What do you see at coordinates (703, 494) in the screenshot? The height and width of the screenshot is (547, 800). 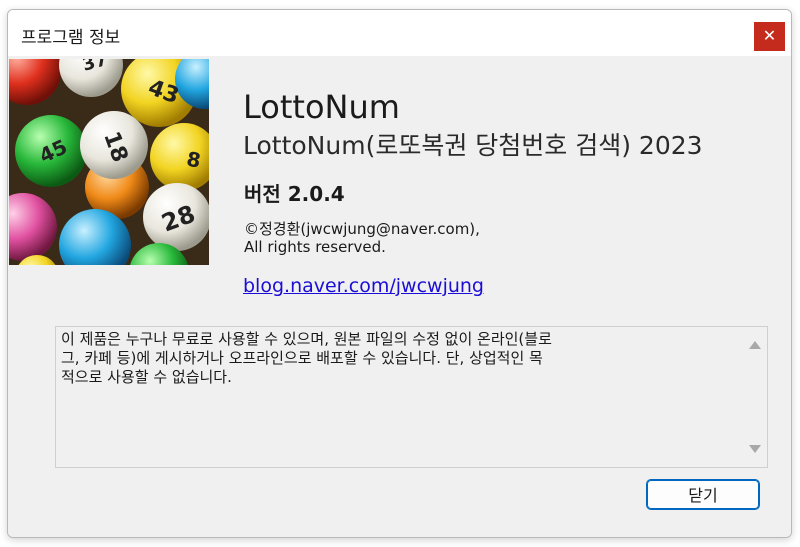 I see `close-button: 닫기` at bounding box center [703, 494].